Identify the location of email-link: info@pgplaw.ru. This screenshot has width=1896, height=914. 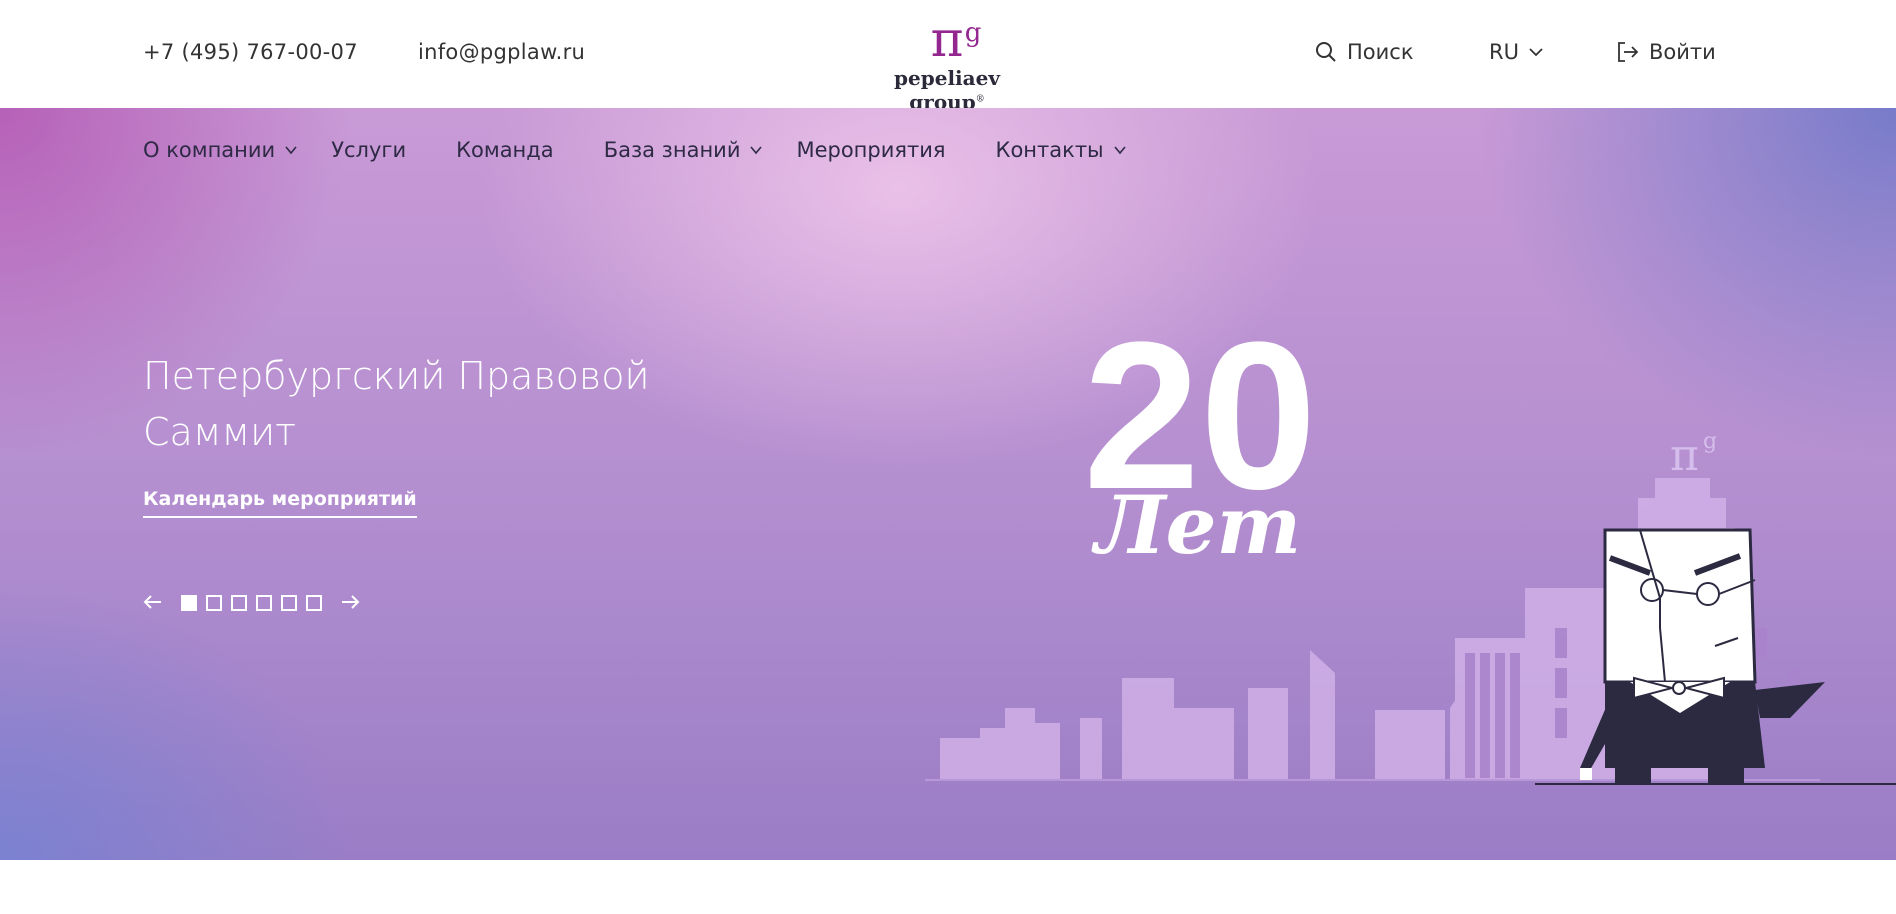
(501, 52).